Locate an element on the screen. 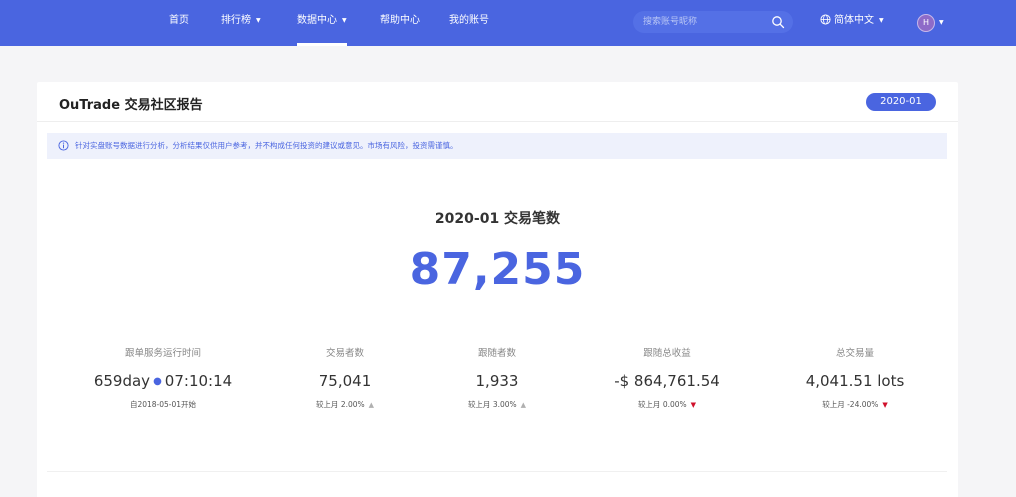 The height and width of the screenshot is (497, 1016). stat-sub: 较上月 0.00% ▼ is located at coordinates (667, 405).